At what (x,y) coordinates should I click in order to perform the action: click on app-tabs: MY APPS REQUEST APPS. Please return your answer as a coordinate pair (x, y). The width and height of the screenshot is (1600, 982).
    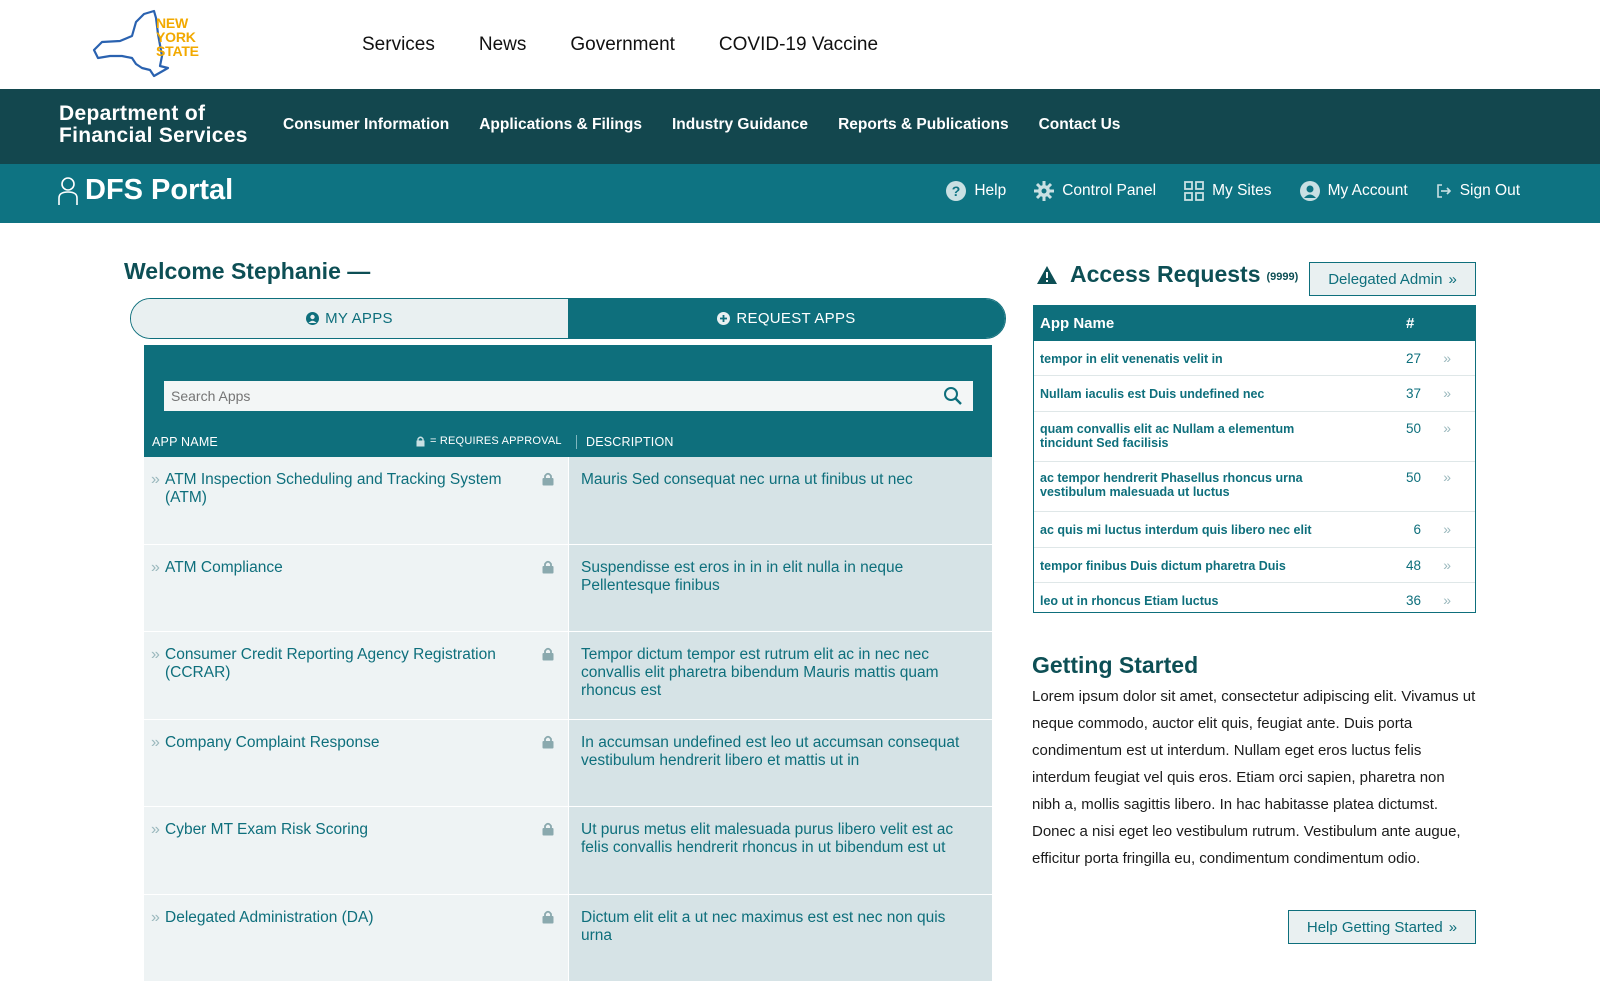
    Looking at the image, I should click on (568, 318).